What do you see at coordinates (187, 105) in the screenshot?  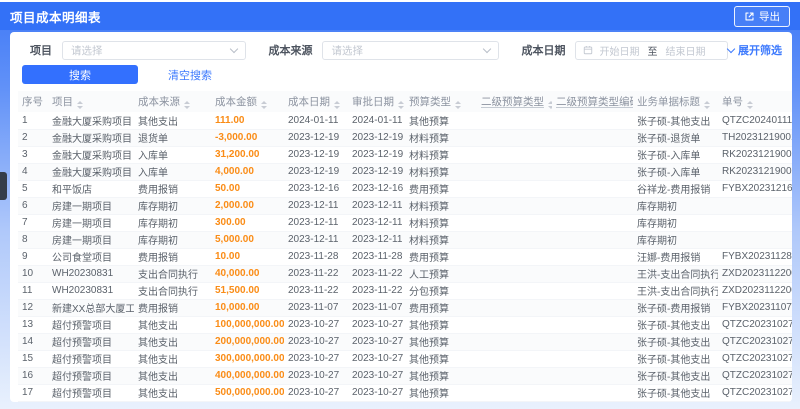 I see `sort-arrows-icon` at bounding box center [187, 105].